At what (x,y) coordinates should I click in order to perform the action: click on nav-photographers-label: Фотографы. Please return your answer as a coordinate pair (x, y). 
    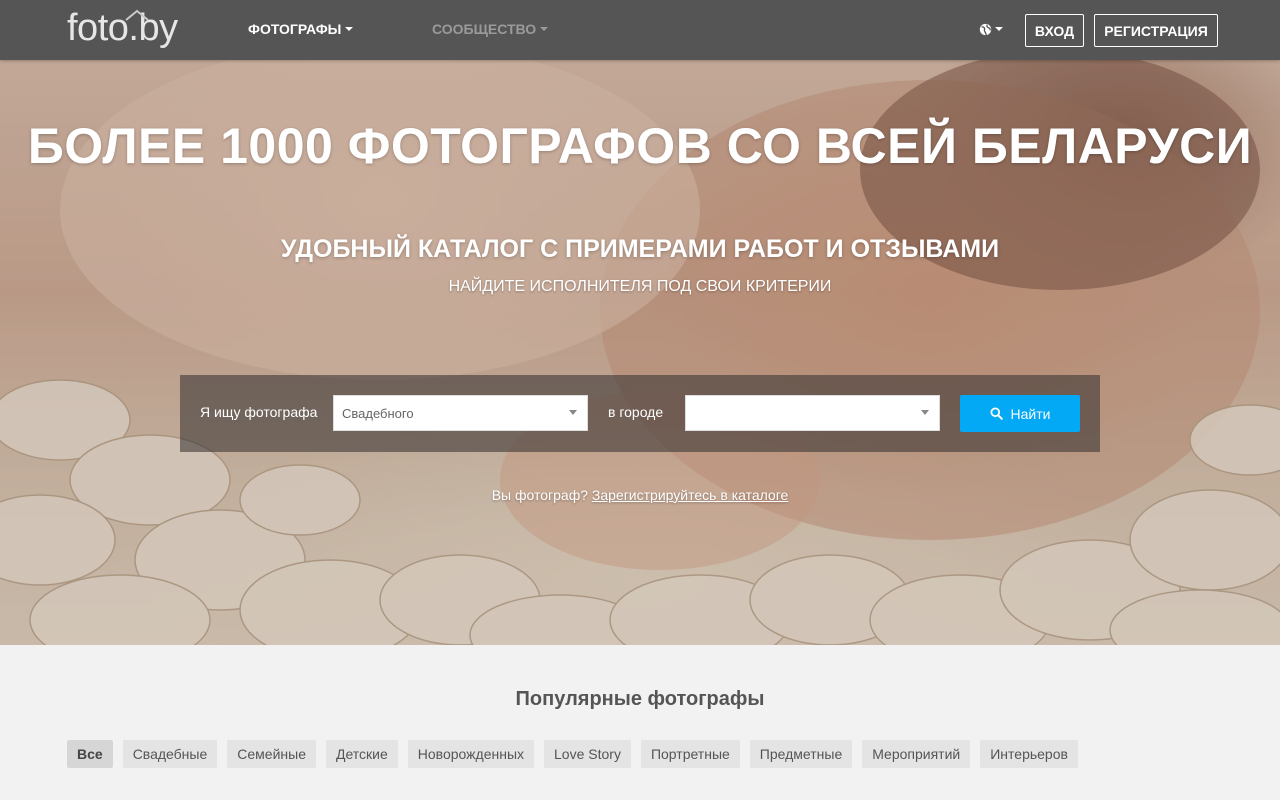
    Looking at the image, I should click on (295, 29).